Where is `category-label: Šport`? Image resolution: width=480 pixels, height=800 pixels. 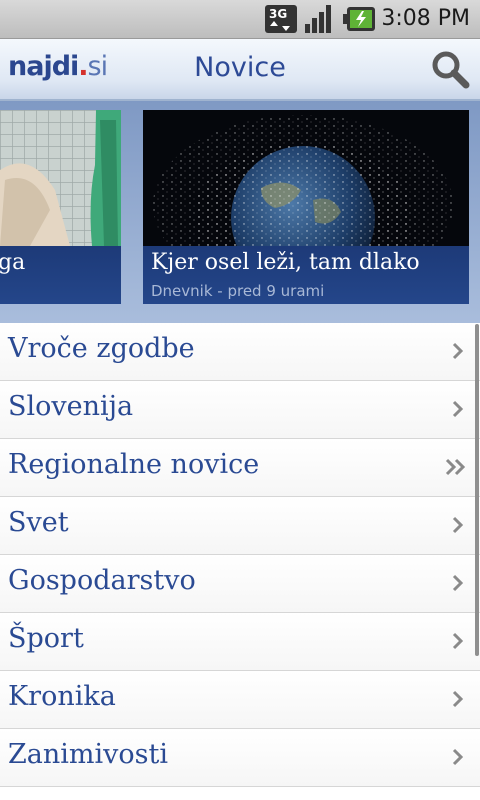 category-label: Šport is located at coordinates (46, 638).